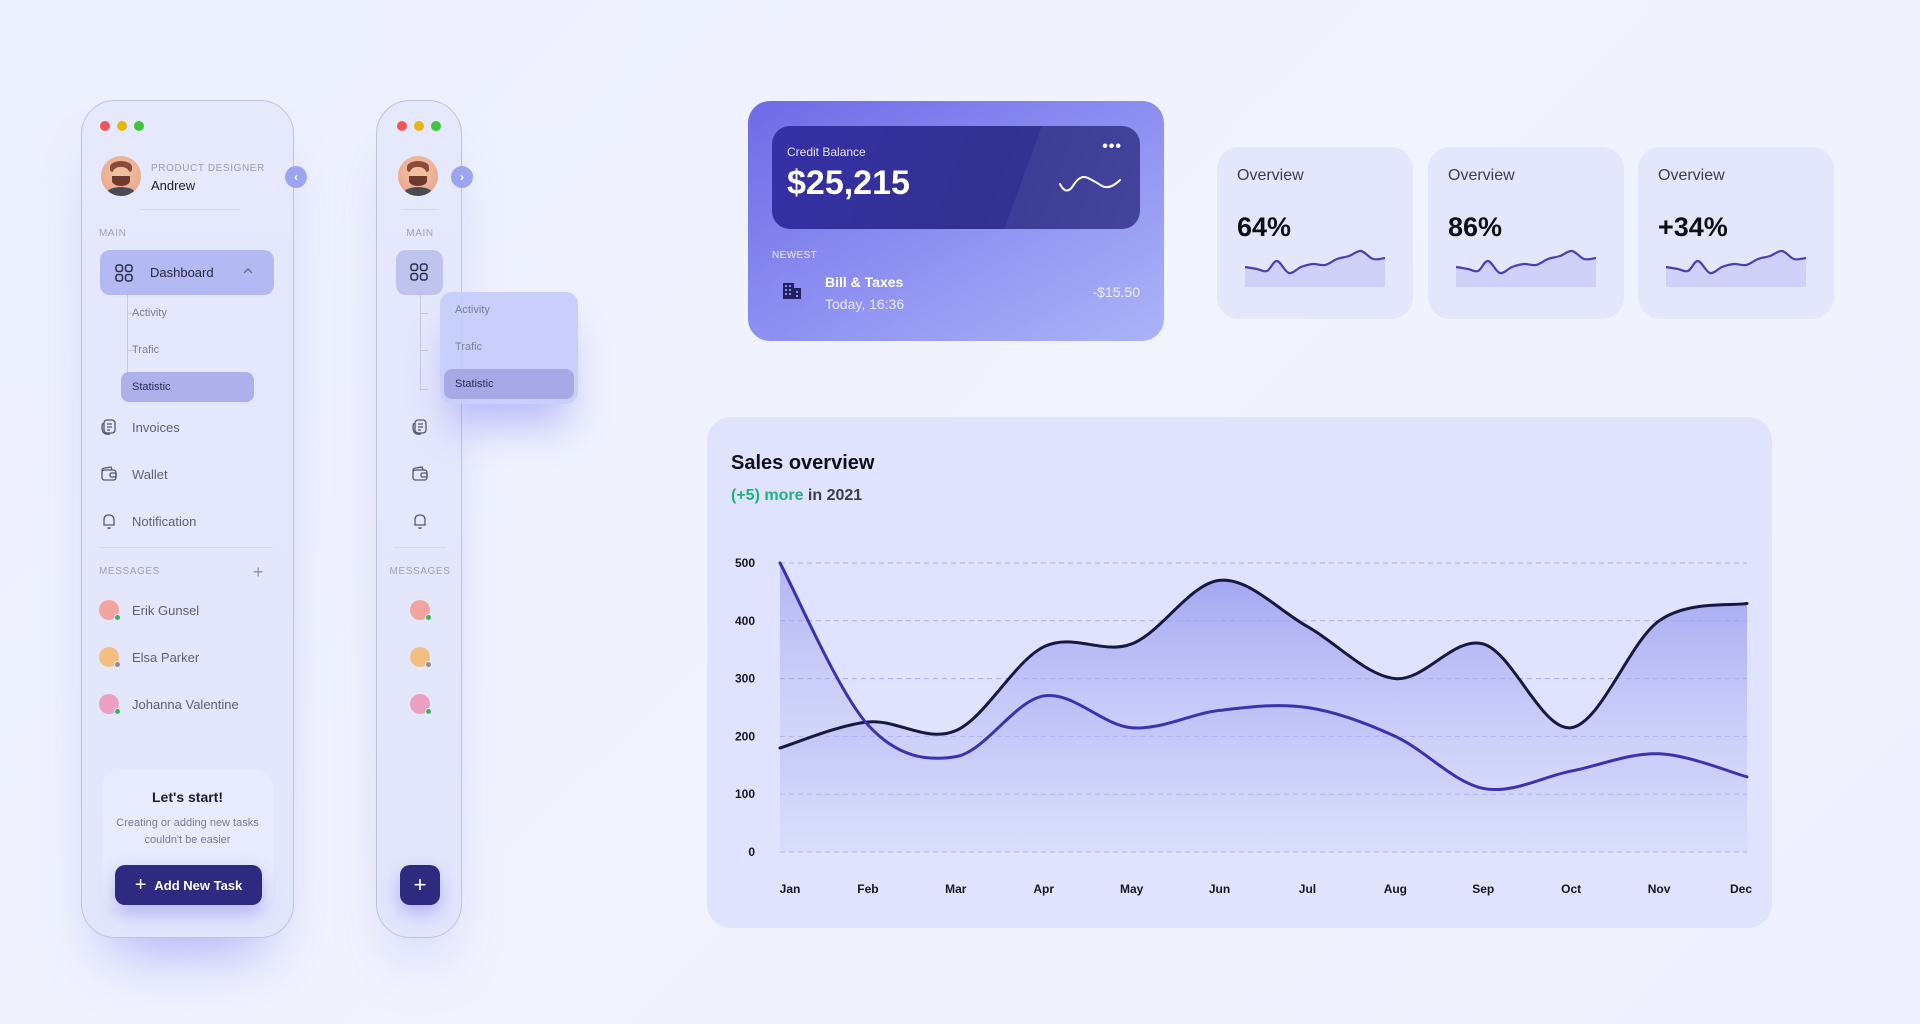 The width and height of the screenshot is (1920, 1024). I want to click on x-tick-label: Nov, so click(1659, 889).